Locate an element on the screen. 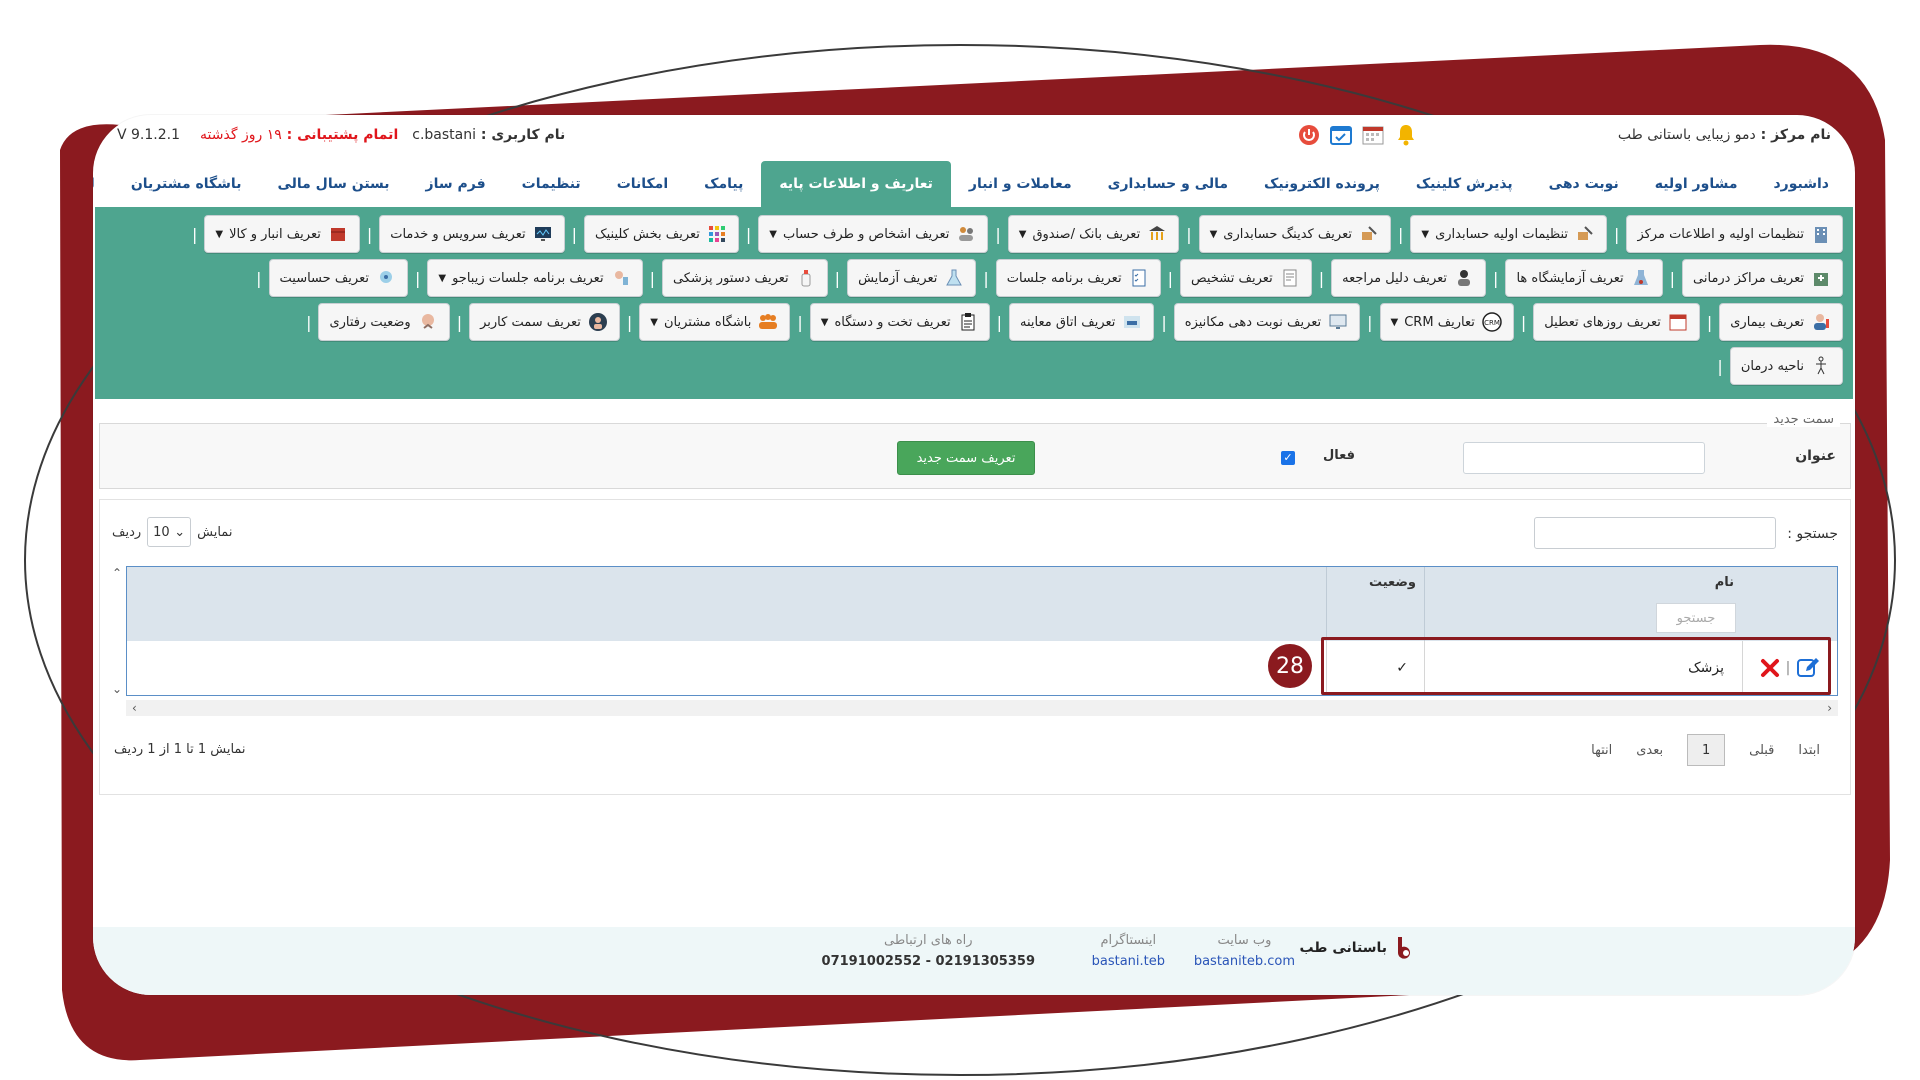 The height and width of the screenshot is (1080, 1920). toolbar-button: تعریف تخت و دستگاه ▼ is located at coordinates (899, 322).